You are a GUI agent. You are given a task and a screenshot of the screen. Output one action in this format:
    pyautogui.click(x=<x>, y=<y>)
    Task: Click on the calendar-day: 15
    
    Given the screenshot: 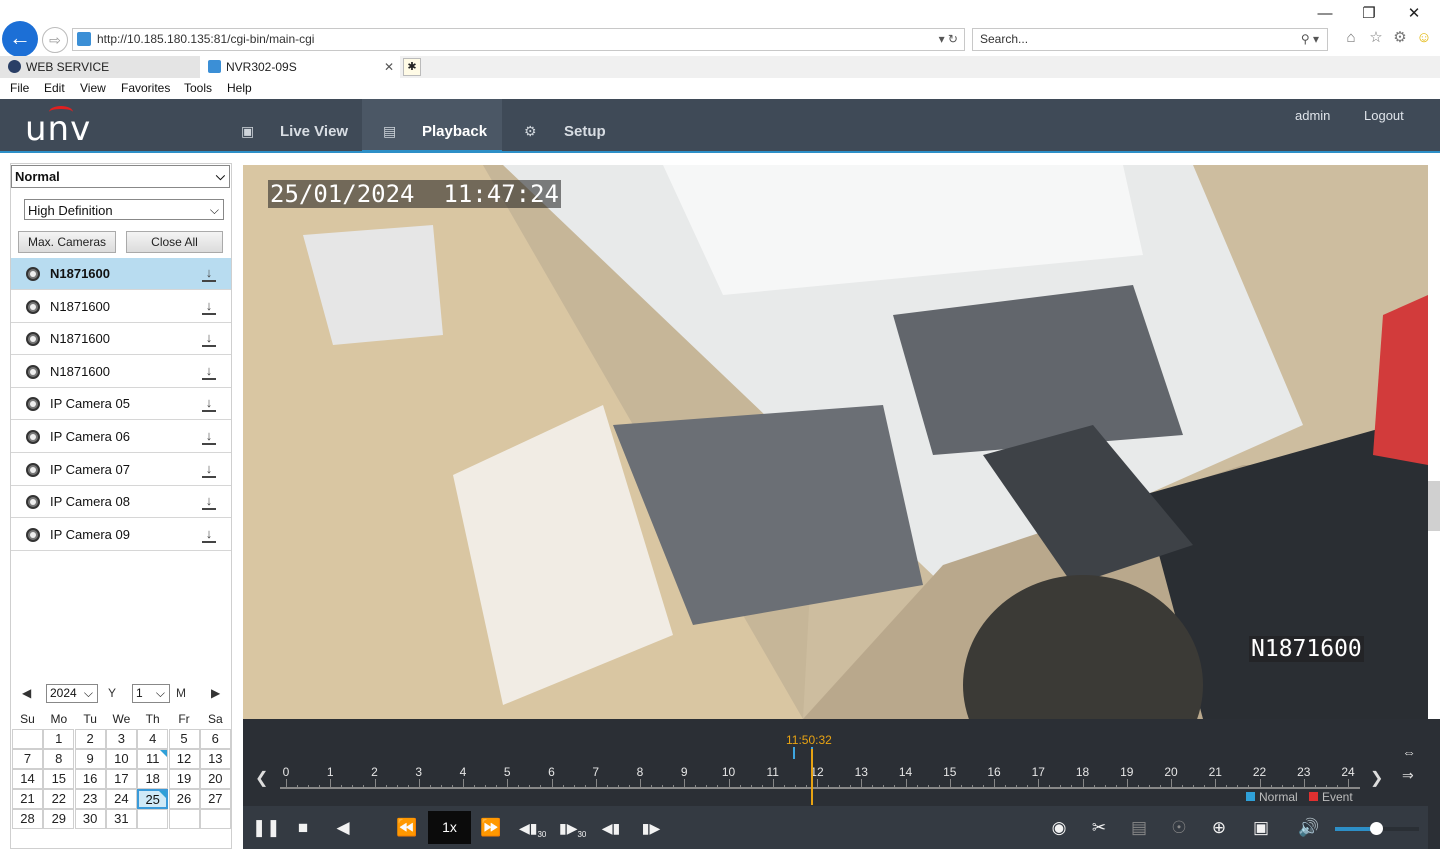 What is the action you would take?
    pyautogui.click(x=59, y=779)
    